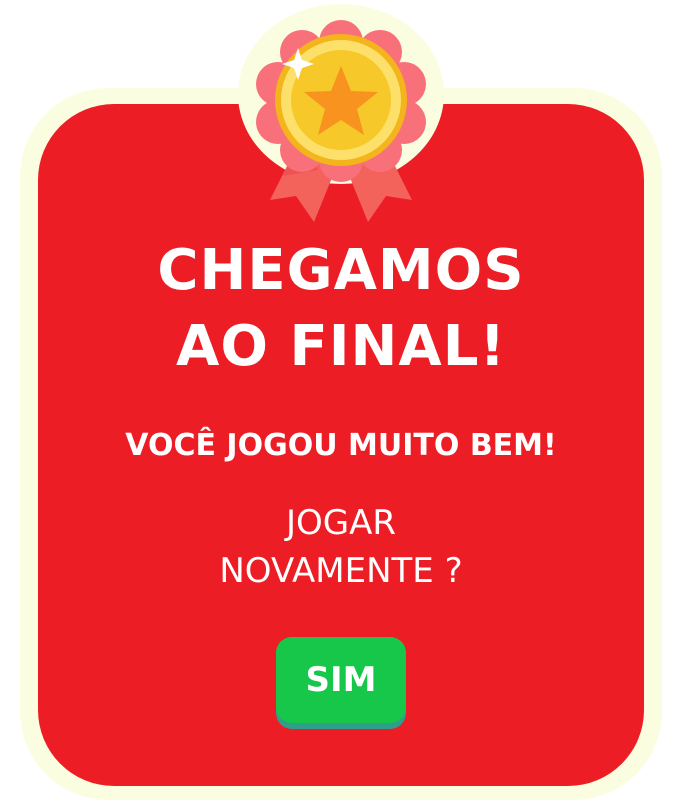 This screenshot has width=682, height=806. I want to click on title-line-2: AO FINAL!, so click(341, 346).